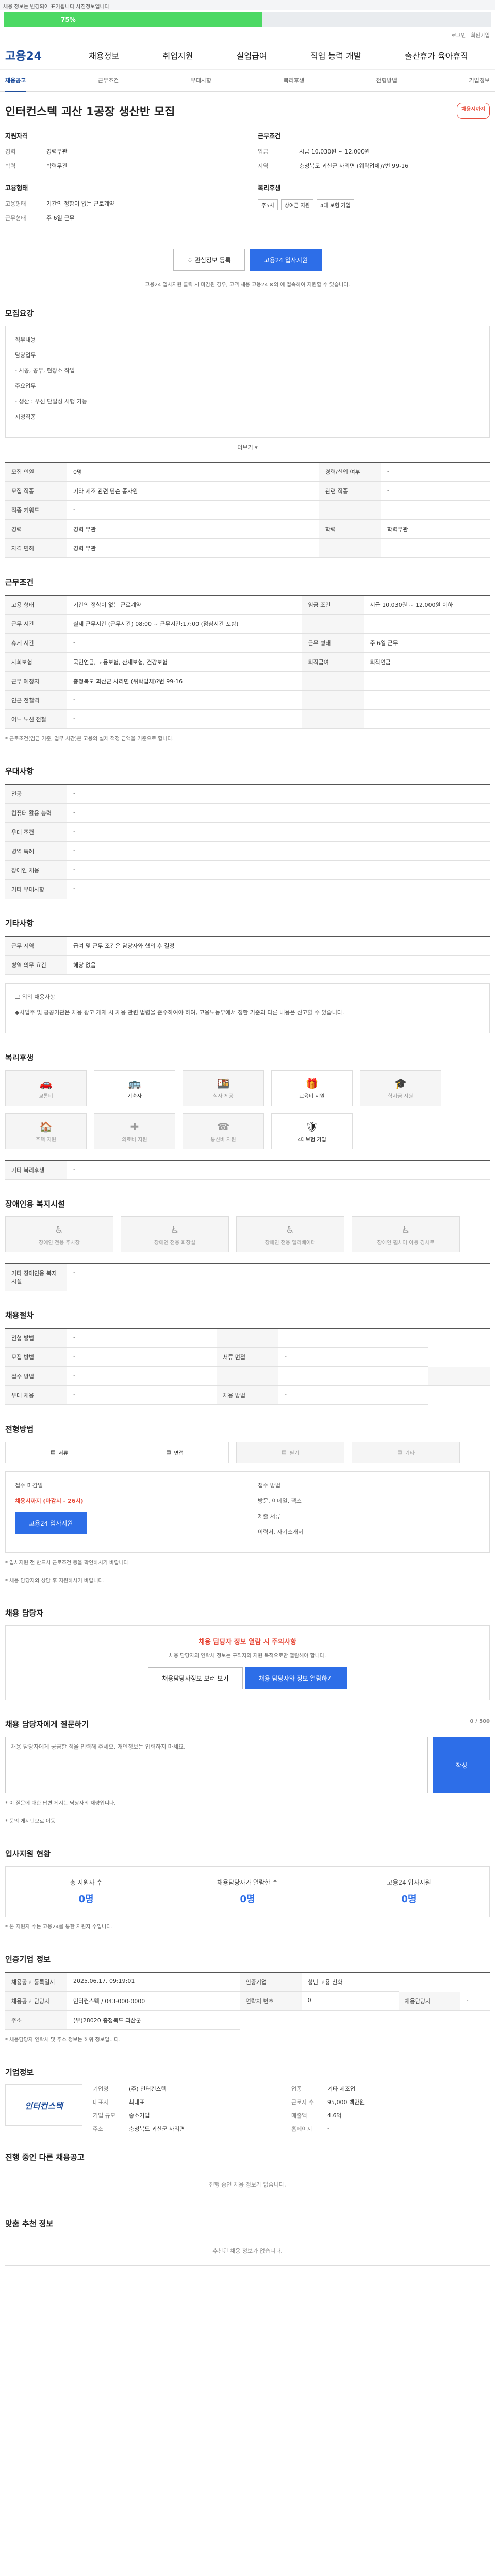 Image resolution: width=495 pixels, height=2576 pixels. I want to click on save-job-button: ♡ 관심정보 등록, so click(209, 260).